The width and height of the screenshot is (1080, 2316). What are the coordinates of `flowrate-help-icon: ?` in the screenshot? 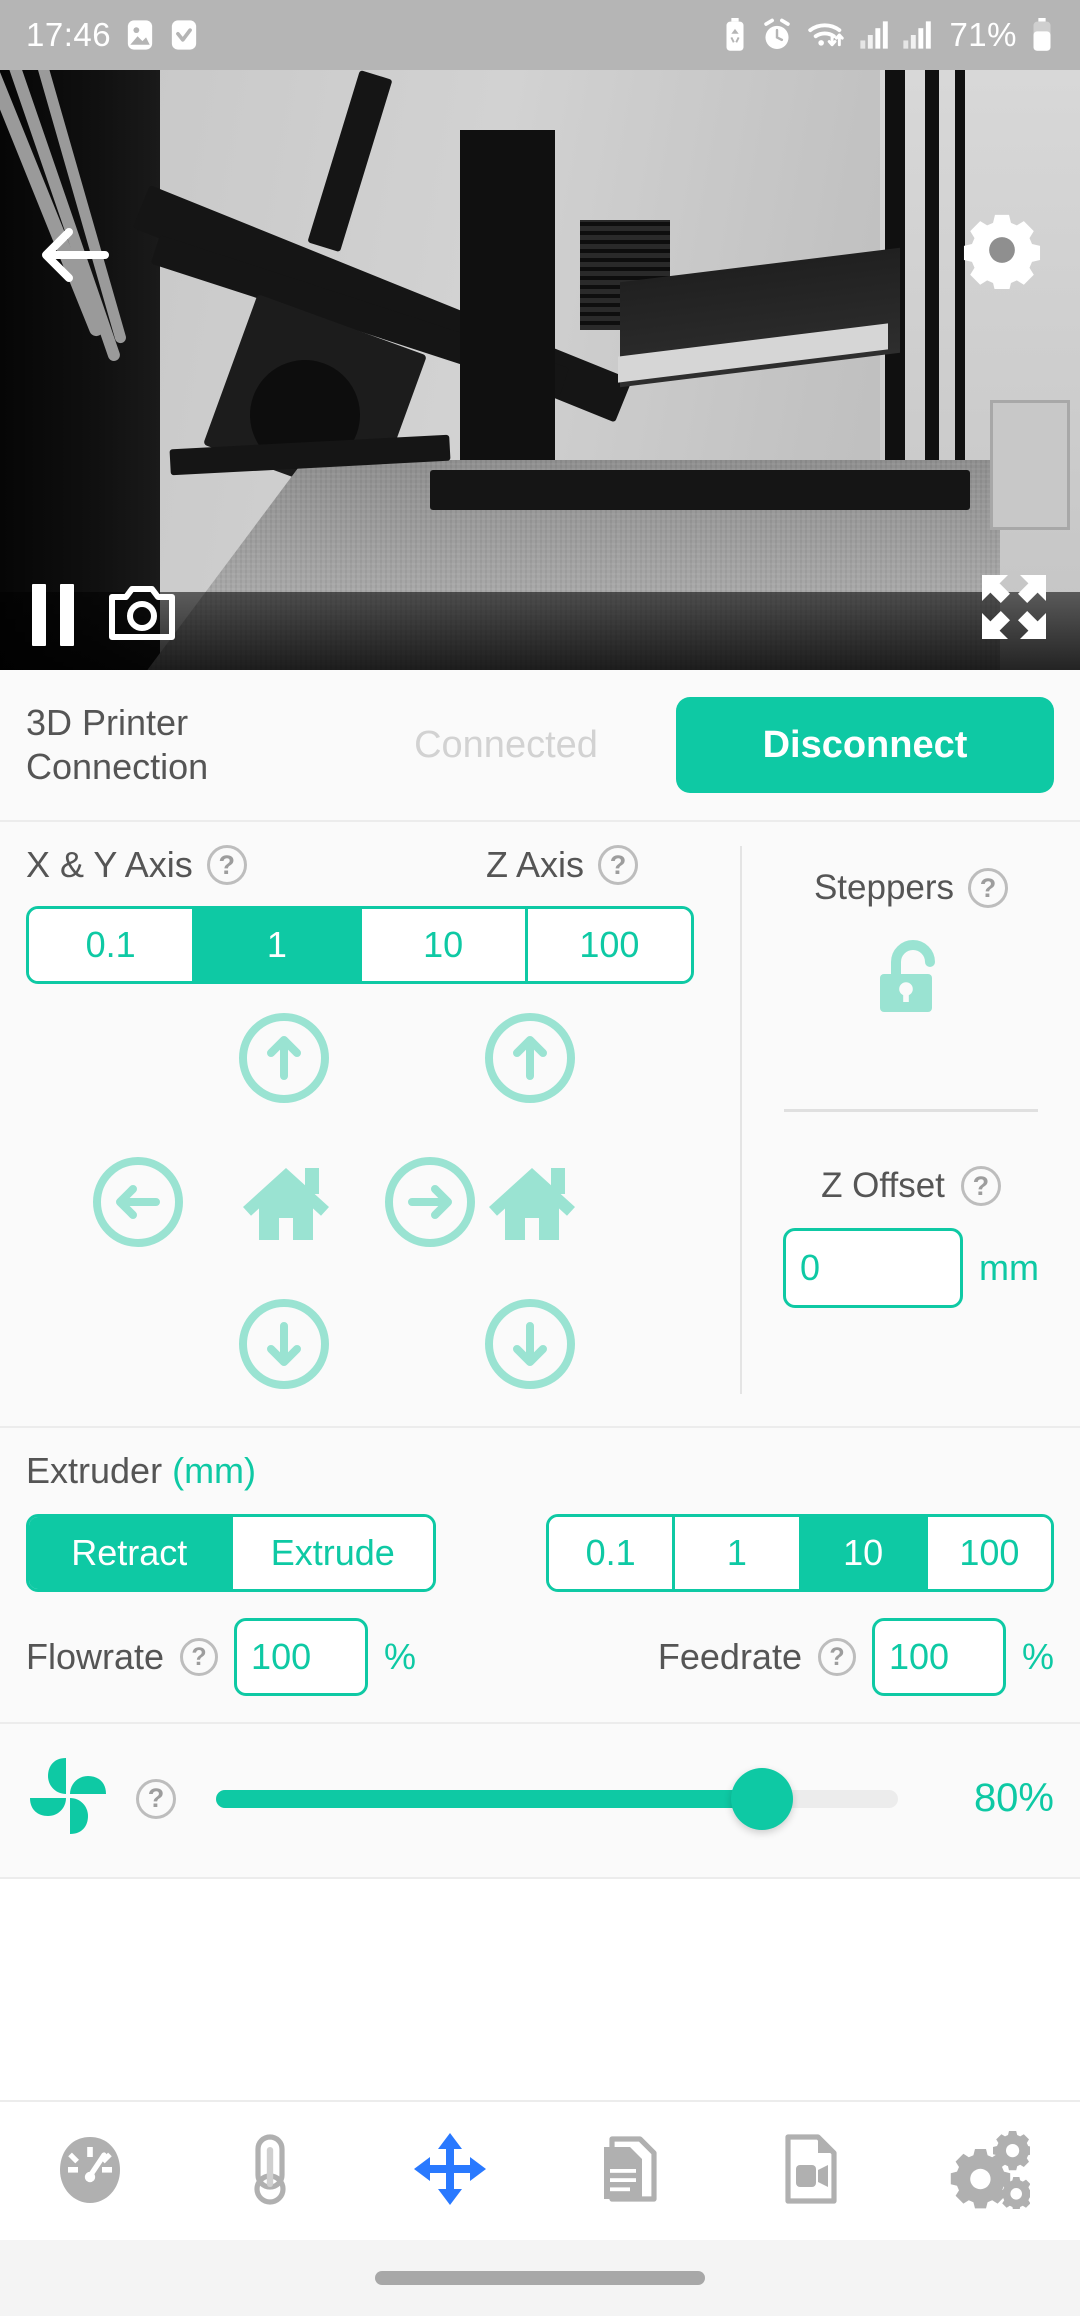 It's located at (199, 1657).